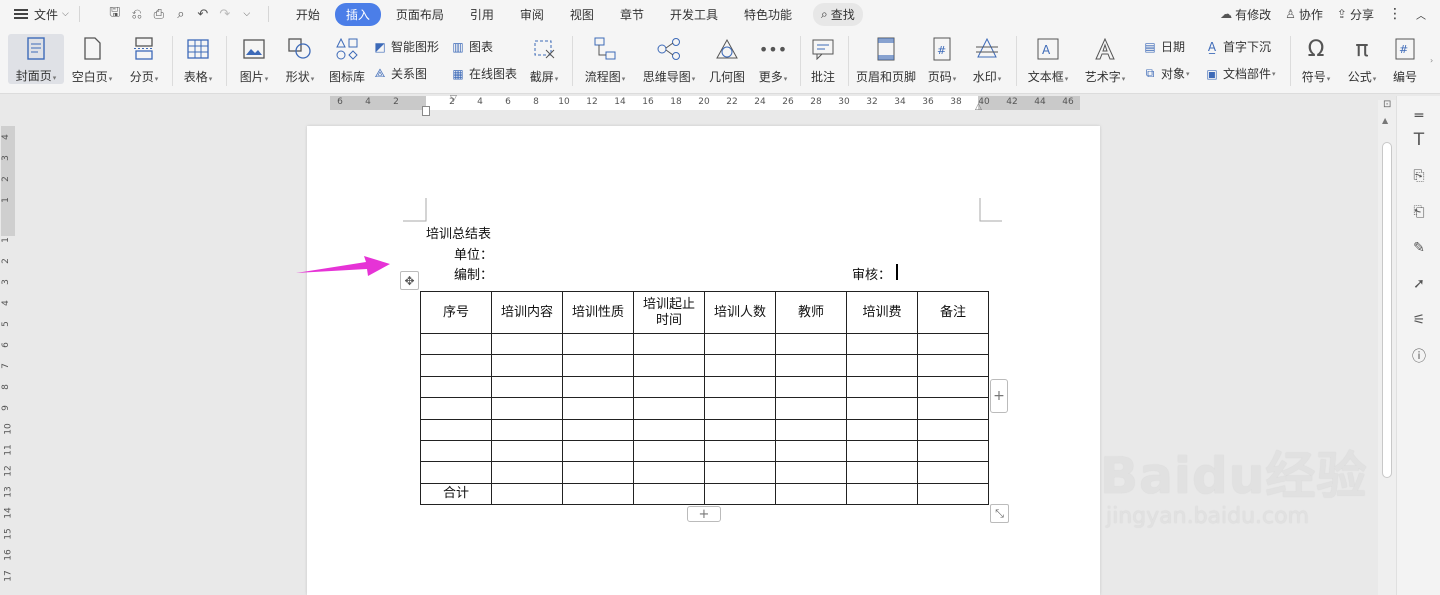 Image resolution: width=1440 pixels, height=595 pixels. What do you see at coordinates (1419, 116) in the screenshot?
I see `sidebar-collapse-icon: ═` at bounding box center [1419, 116].